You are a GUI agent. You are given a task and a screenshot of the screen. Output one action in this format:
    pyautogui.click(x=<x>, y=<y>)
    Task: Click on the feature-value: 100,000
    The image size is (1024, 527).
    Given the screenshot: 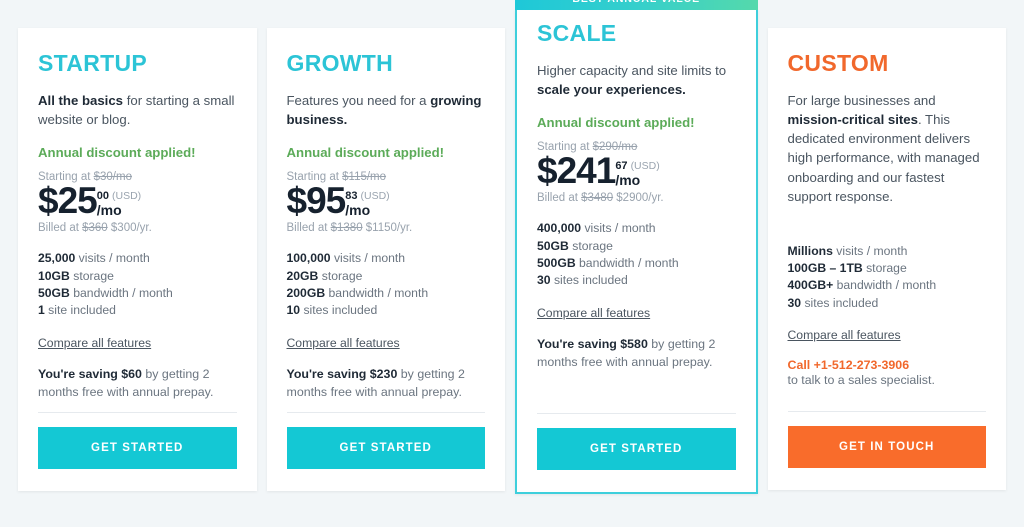 What is the action you would take?
    pyautogui.click(x=308, y=258)
    